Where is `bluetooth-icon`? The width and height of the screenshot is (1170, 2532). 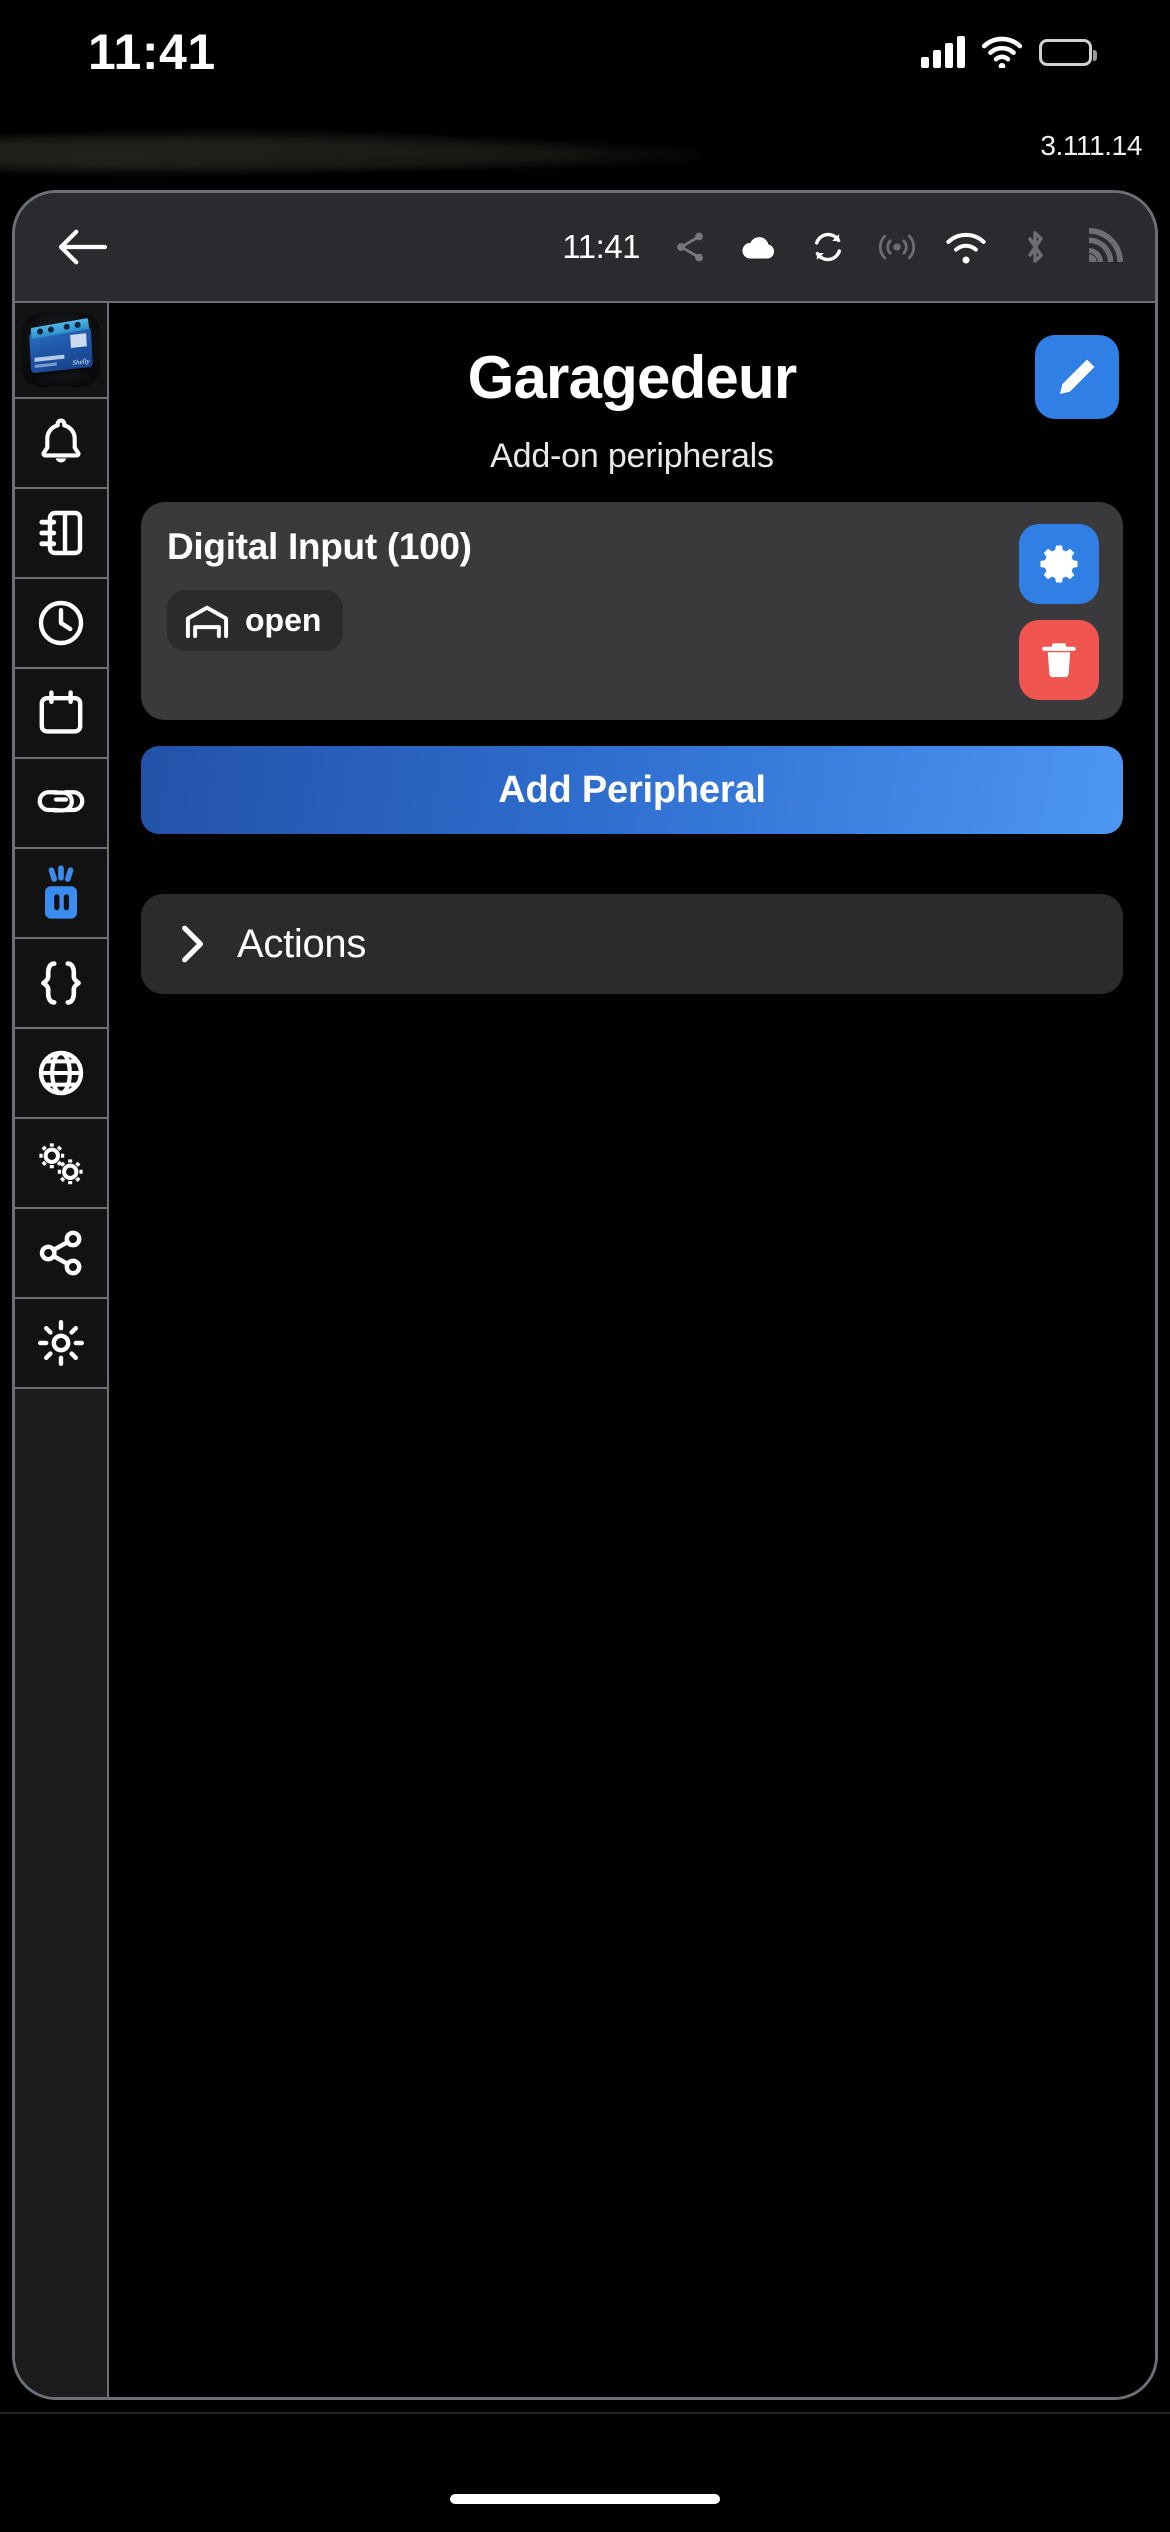 bluetooth-icon is located at coordinates (1035, 247).